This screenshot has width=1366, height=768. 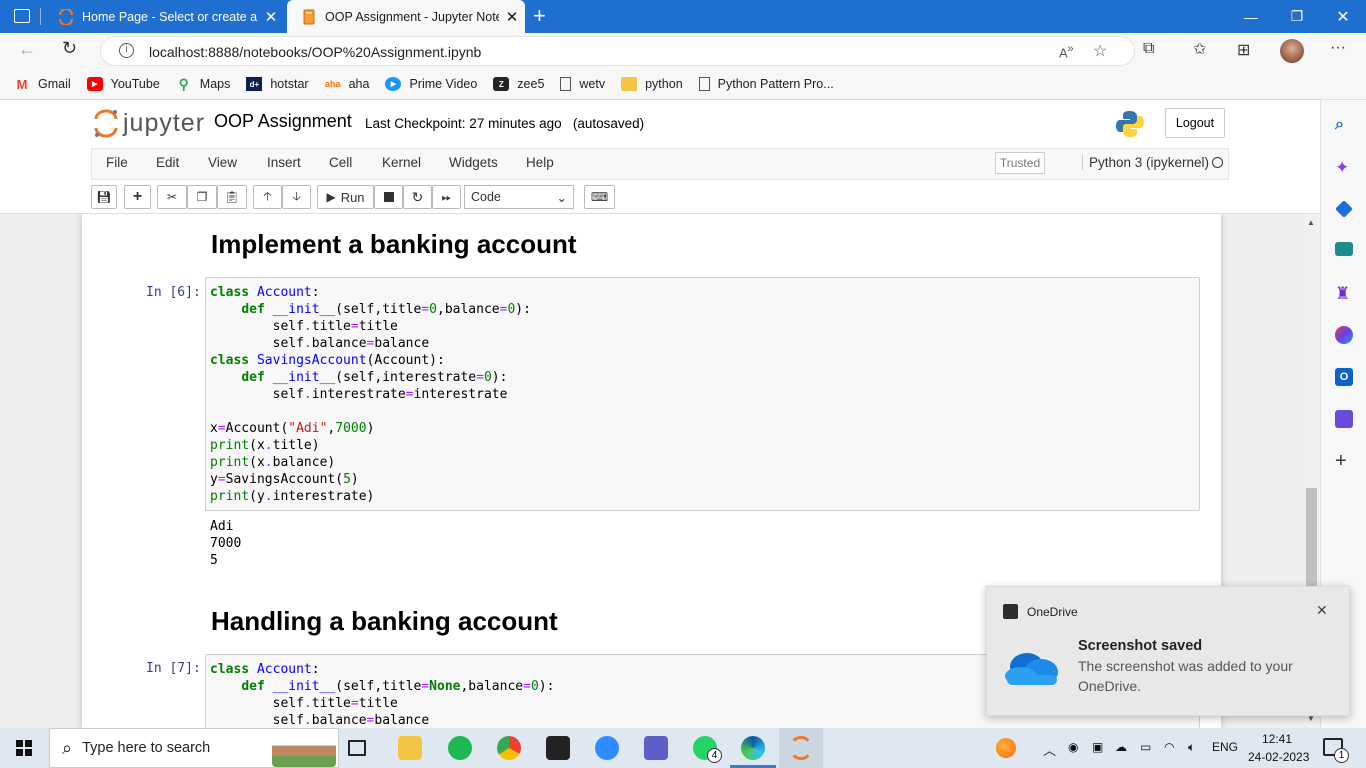 What do you see at coordinates (22, 16) in the screenshot?
I see `tab-actions-icon` at bounding box center [22, 16].